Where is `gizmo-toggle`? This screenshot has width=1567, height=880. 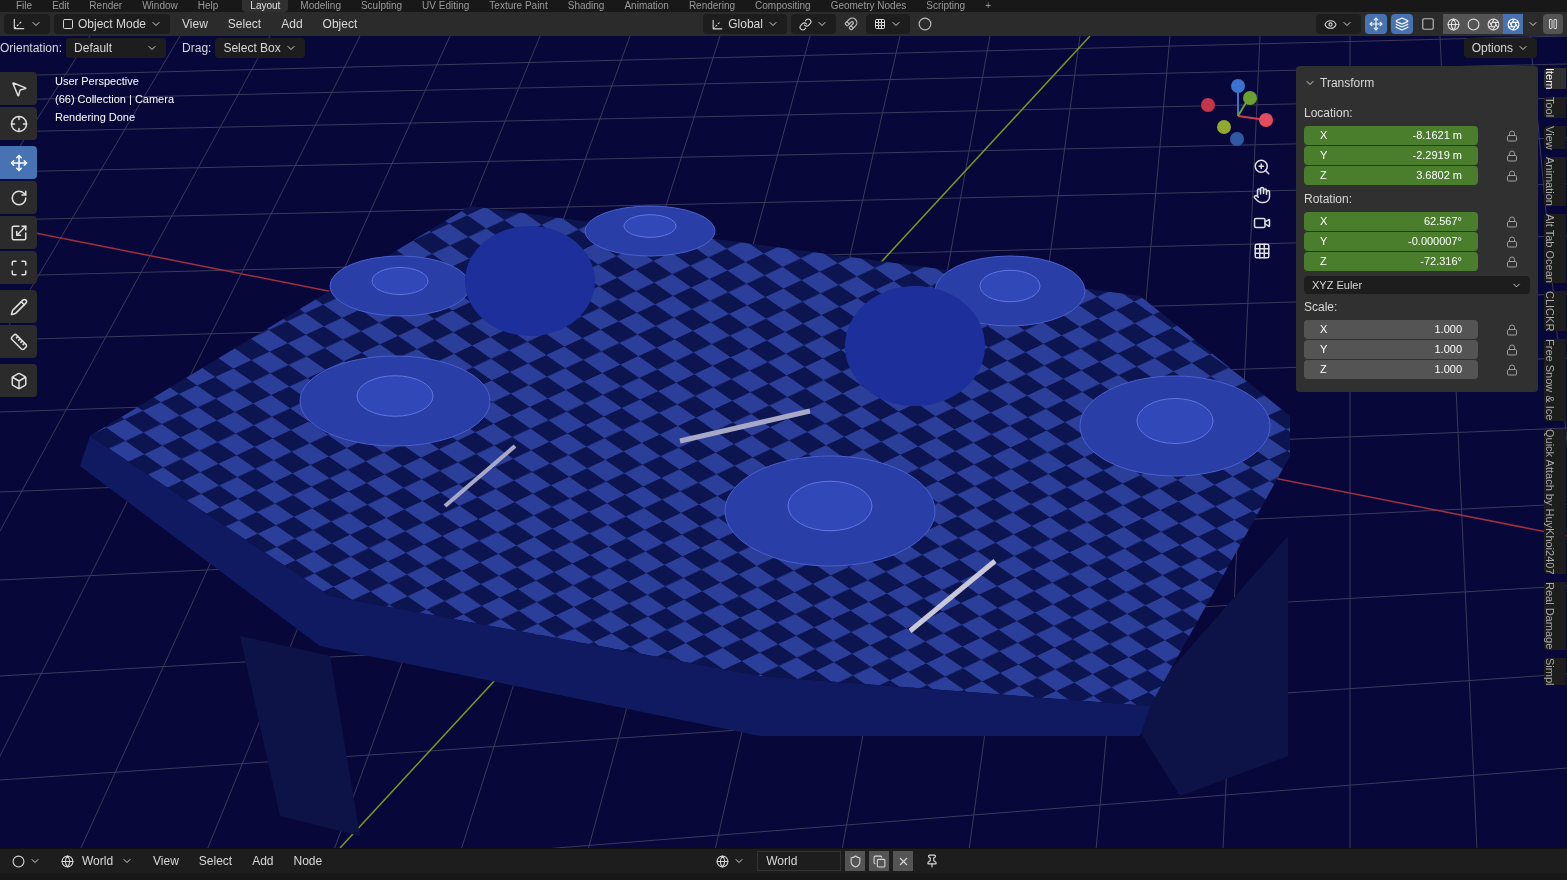
gizmo-toggle is located at coordinates (1376, 24).